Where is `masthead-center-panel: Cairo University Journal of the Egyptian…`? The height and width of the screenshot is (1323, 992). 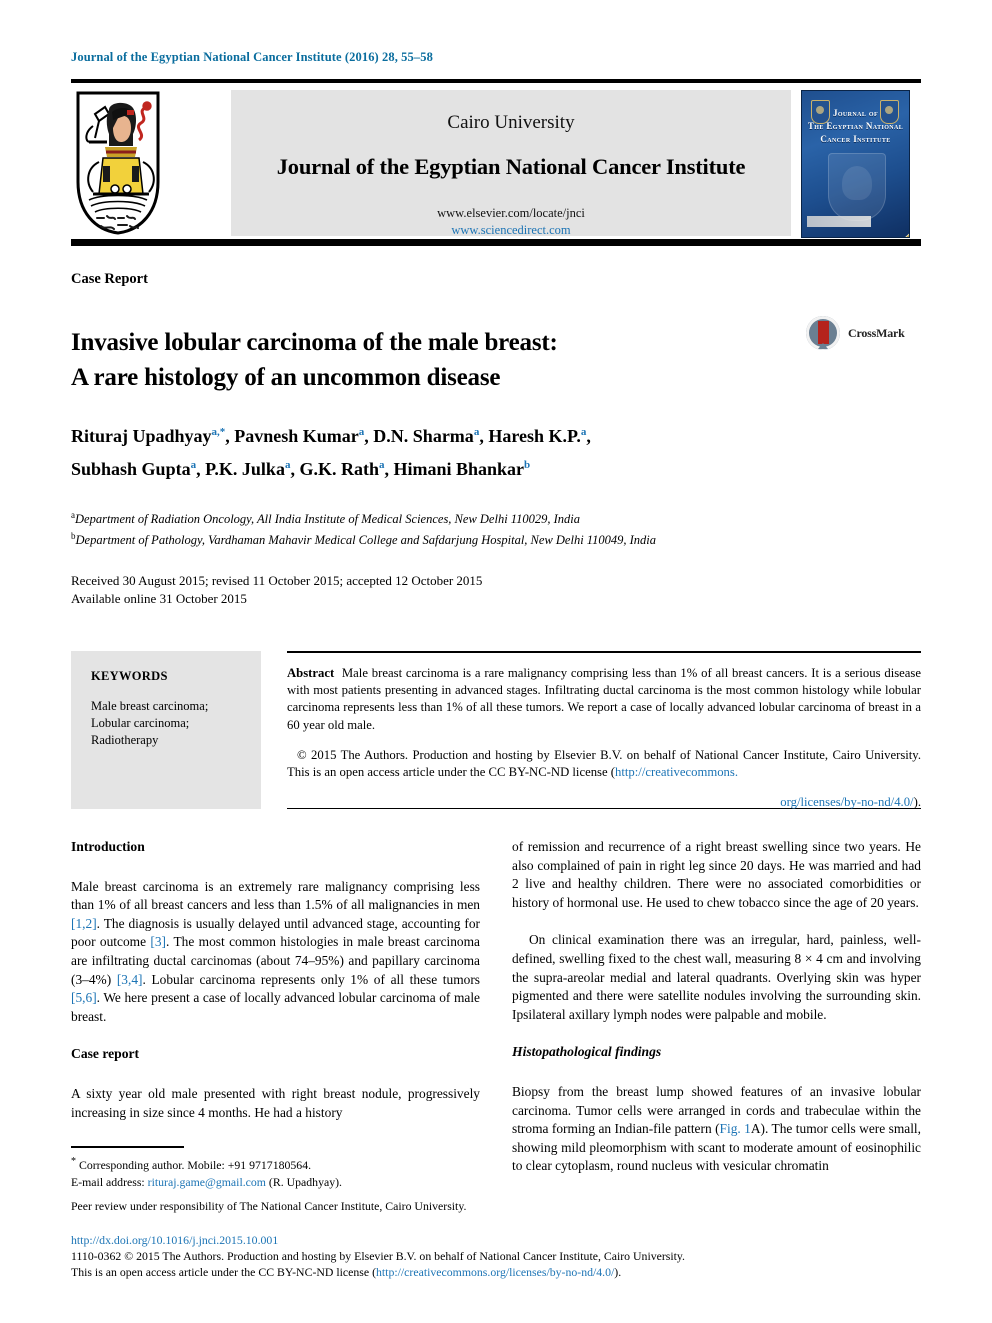
masthead-center-panel: Cairo University Journal of the Egyptian… is located at coordinates (511, 164).